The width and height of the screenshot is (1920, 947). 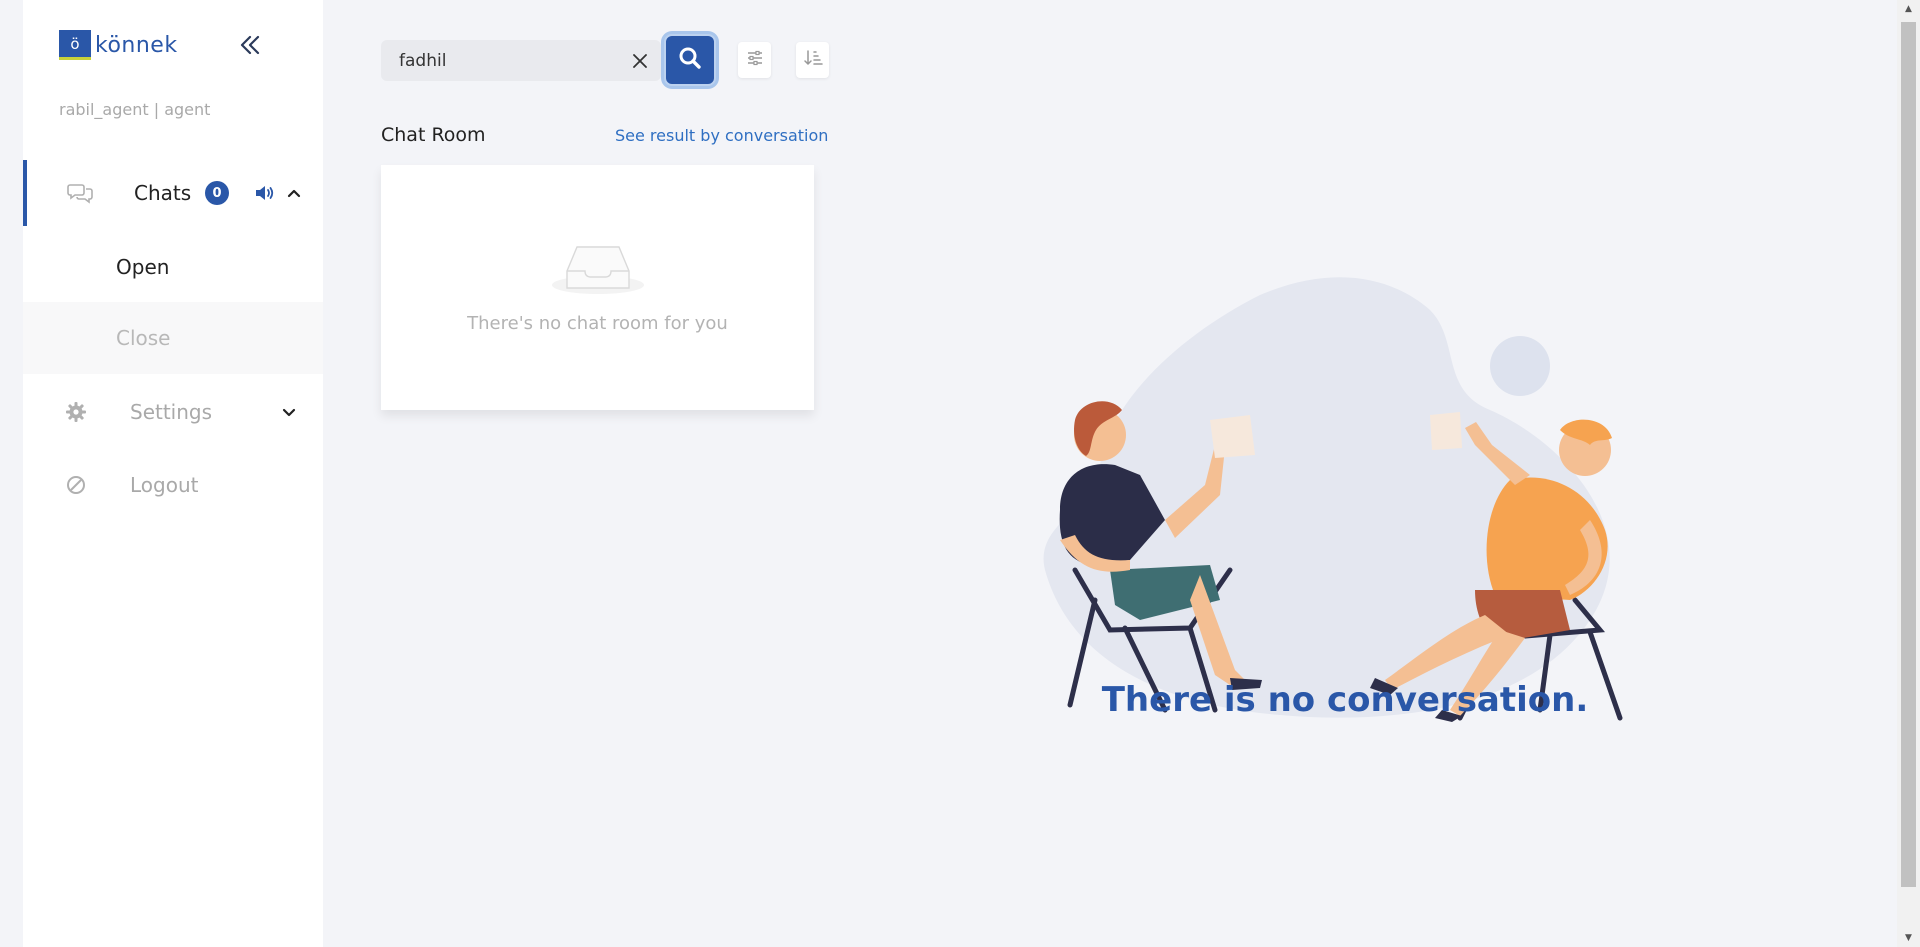 I want to click on sort-button, so click(x=812, y=60).